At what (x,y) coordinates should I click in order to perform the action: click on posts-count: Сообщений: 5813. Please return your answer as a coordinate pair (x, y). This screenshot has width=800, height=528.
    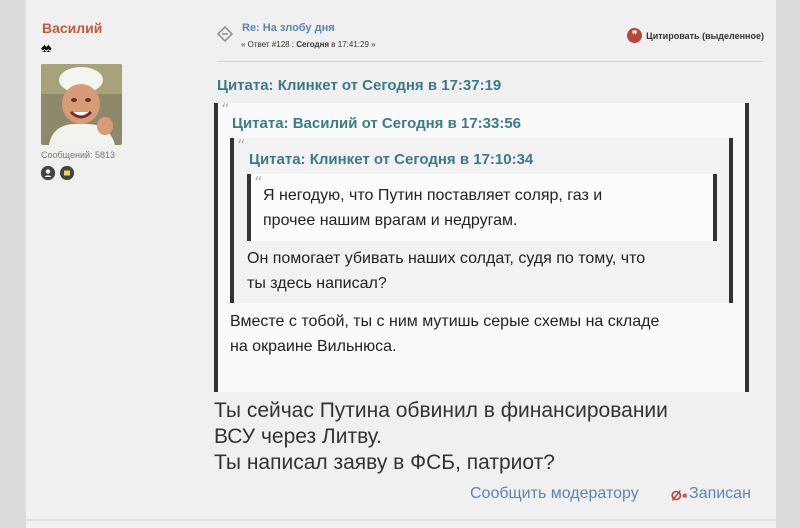
    Looking at the image, I should click on (78, 155).